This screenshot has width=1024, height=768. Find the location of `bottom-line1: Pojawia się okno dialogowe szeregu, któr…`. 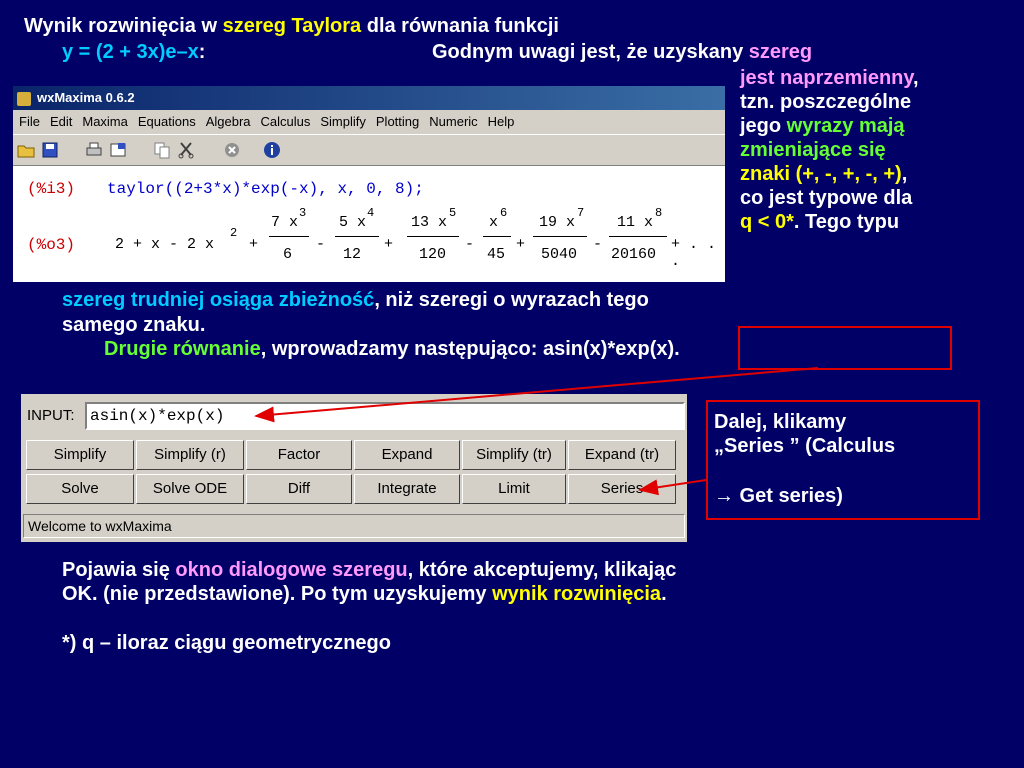

bottom-line1: Pojawia się okno dialogowe szeregu, któr… is located at coordinates (369, 570).